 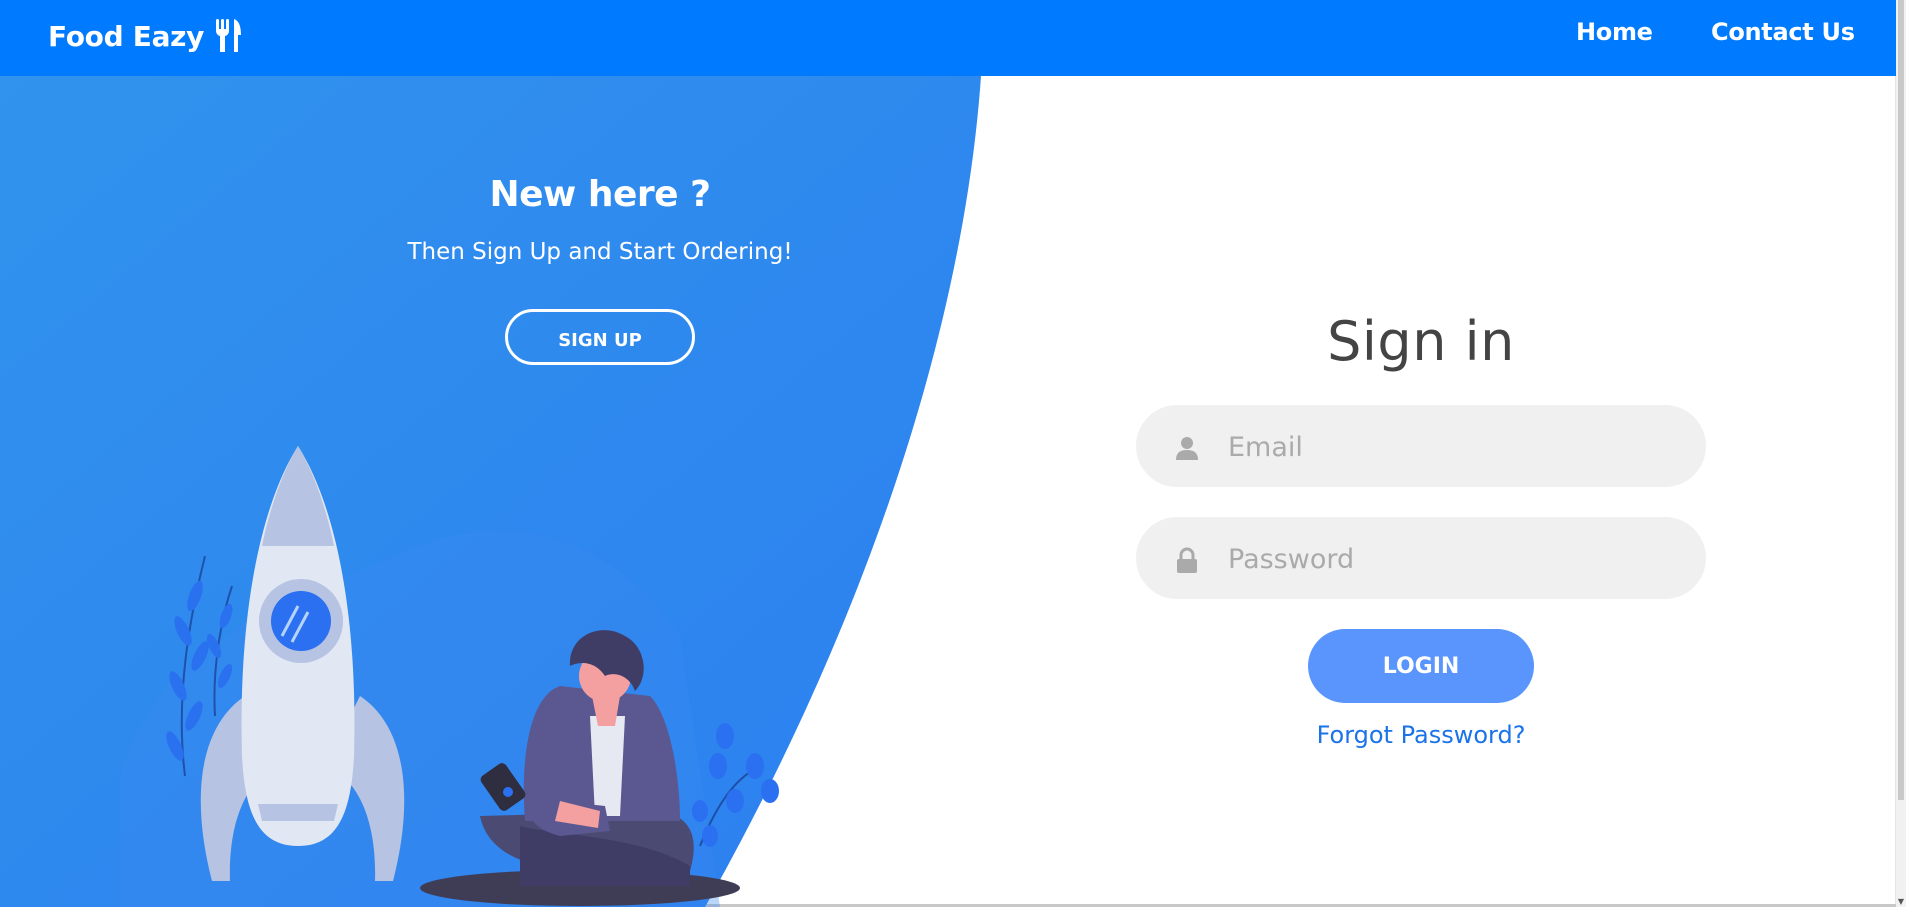 What do you see at coordinates (1901, 400) in the screenshot?
I see `scrollbar-thumb` at bounding box center [1901, 400].